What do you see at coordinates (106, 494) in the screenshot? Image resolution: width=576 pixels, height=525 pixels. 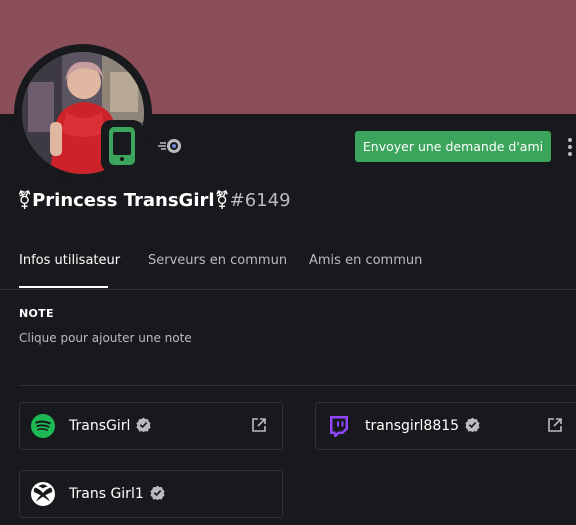 I see `connection-name: Trans Girl1` at bounding box center [106, 494].